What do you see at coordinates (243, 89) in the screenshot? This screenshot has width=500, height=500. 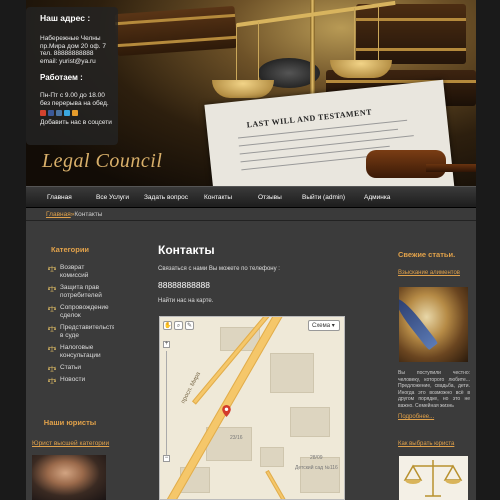 I see `scales-pan-left` at bounding box center [243, 89].